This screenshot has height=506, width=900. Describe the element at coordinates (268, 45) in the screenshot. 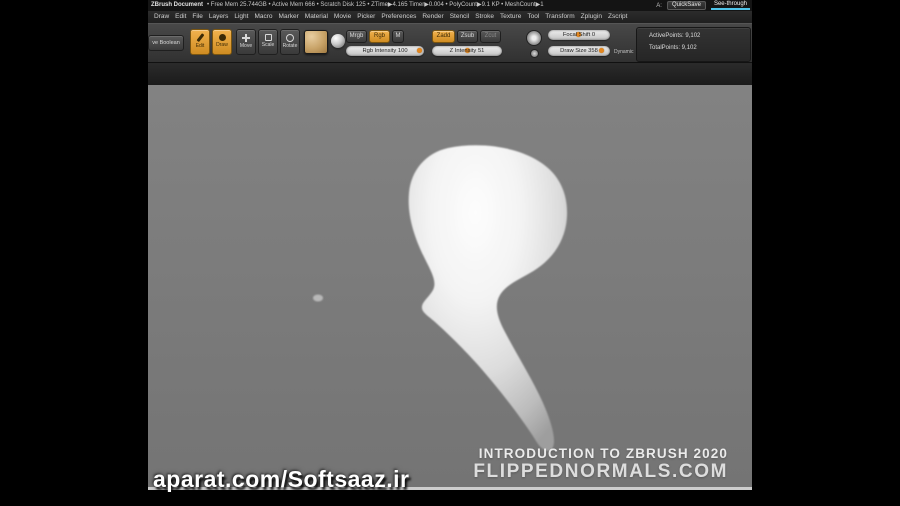

I see `scale-label: Scale` at that location.